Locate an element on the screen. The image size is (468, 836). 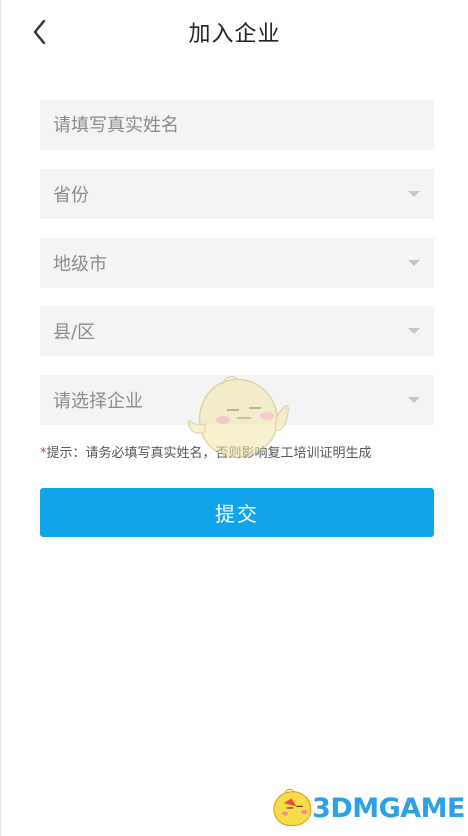
province-select-label: 省份 is located at coordinates (71, 195).